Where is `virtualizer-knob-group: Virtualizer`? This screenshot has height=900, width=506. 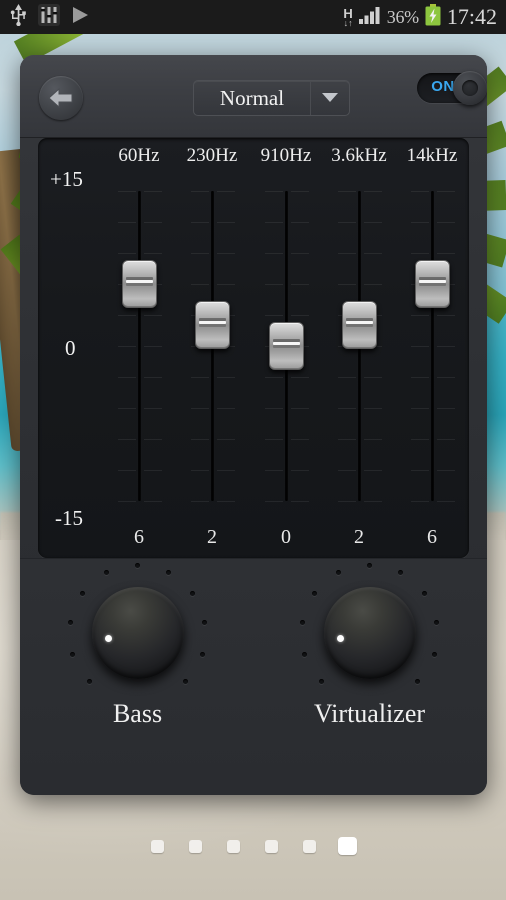 virtualizer-knob-group: Virtualizer is located at coordinates (369, 677).